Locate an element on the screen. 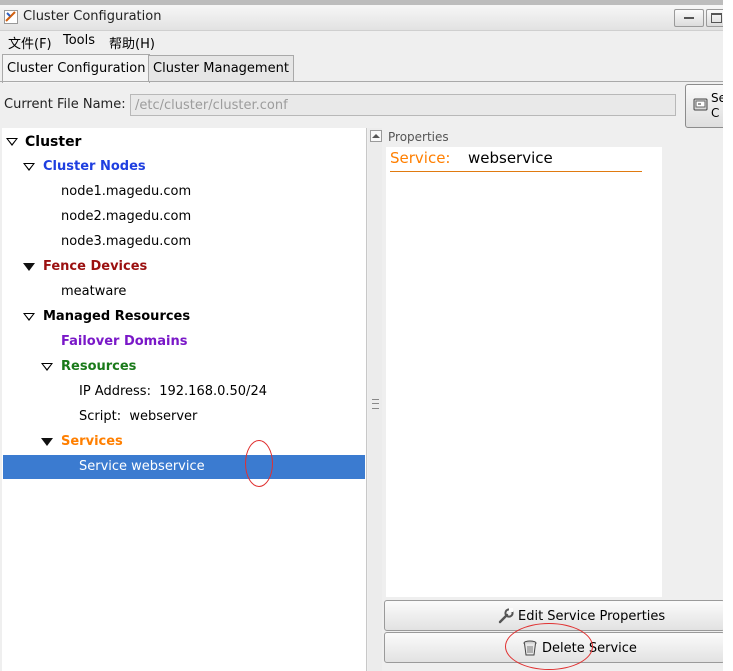  tree-node-node1: node1.magedu.com is located at coordinates (126, 192).